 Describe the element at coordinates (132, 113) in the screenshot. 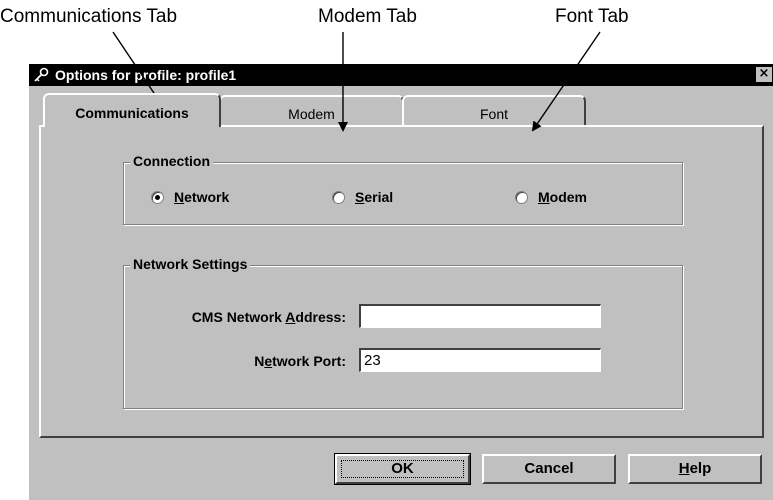

I see `tab-communications-label: Communications` at that location.